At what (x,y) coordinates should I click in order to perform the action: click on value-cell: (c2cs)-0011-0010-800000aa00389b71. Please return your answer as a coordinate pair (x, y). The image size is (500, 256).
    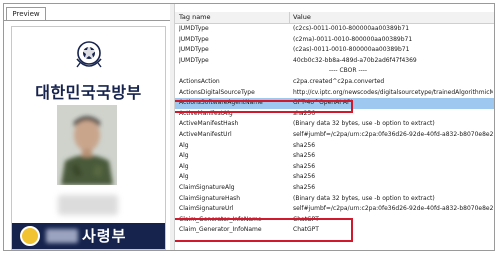
    Looking at the image, I should click on (351, 28).